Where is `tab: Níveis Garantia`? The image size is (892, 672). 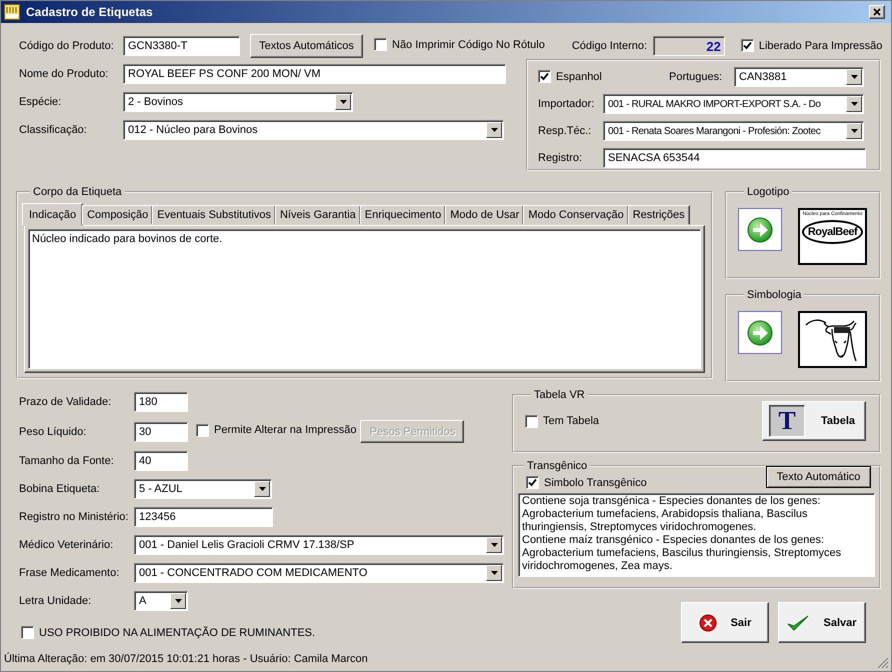 tab: Níveis Garantia is located at coordinates (317, 215).